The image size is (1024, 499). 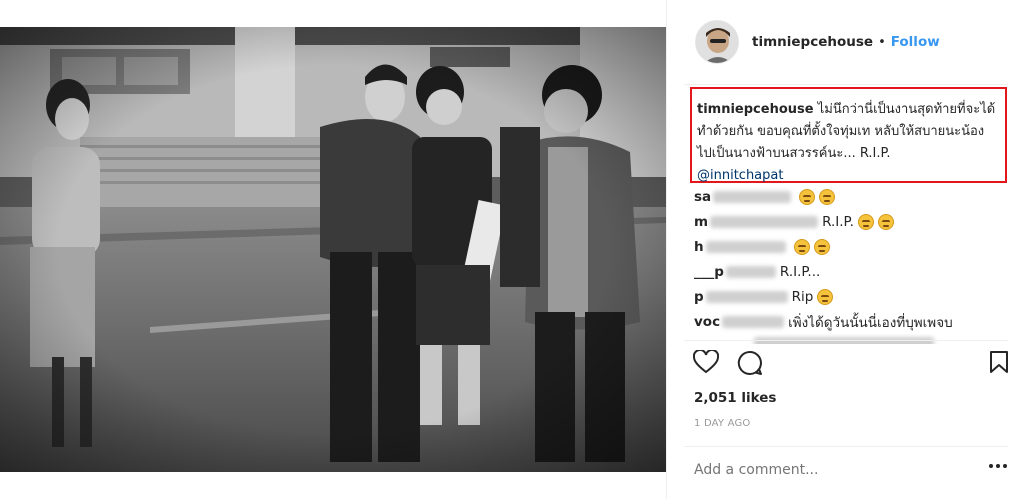 I want to click on comment-username: voc, so click(x=707, y=322).